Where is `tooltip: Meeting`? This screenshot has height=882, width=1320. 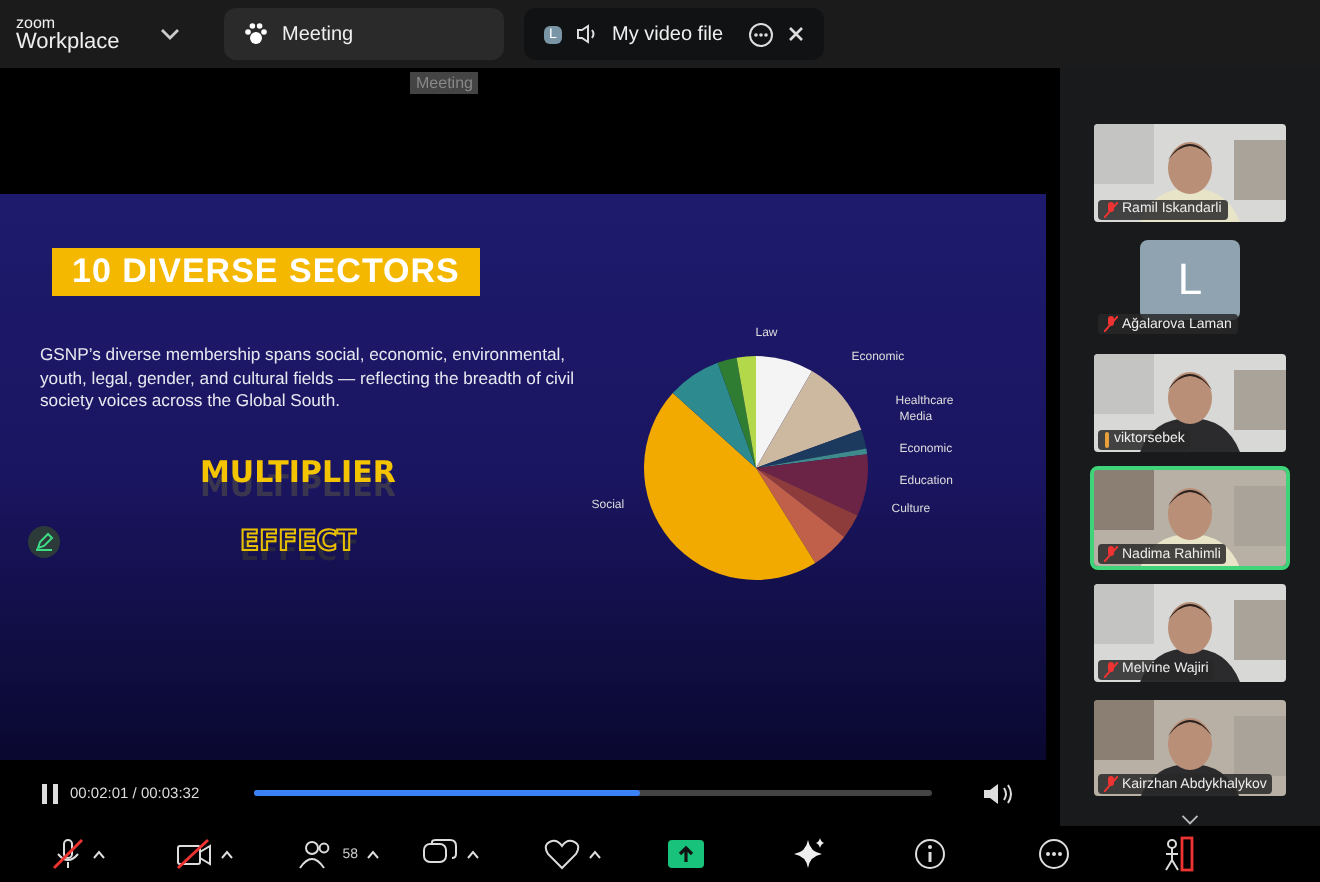 tooltip: Meeting is located at coordinates (444, 83).